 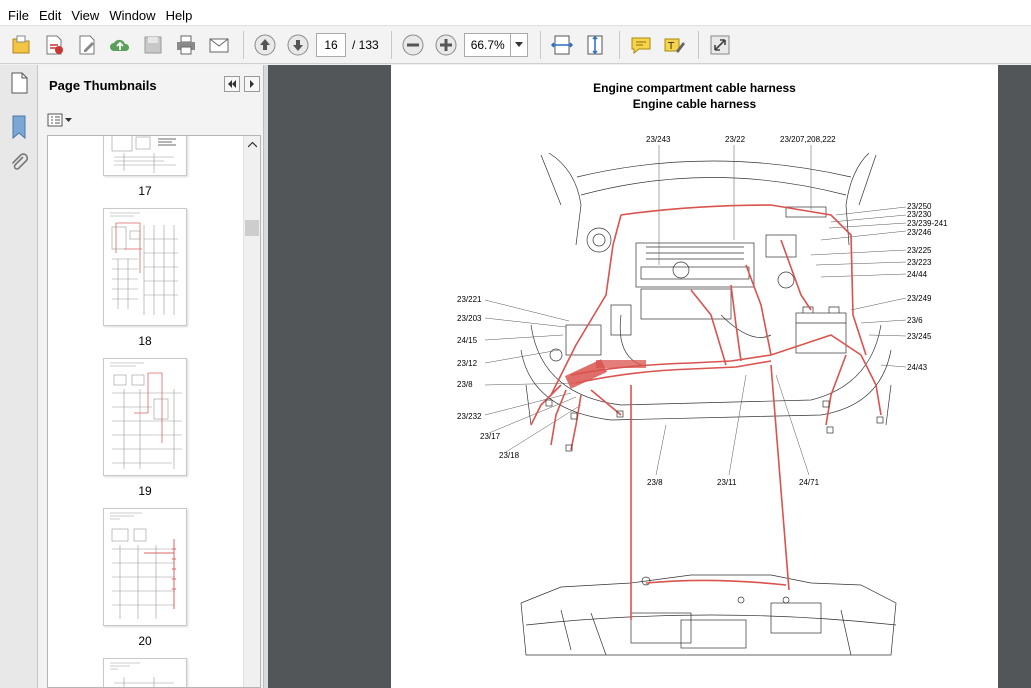 I want to click on attachments-tab, so click(x=19, y=163).